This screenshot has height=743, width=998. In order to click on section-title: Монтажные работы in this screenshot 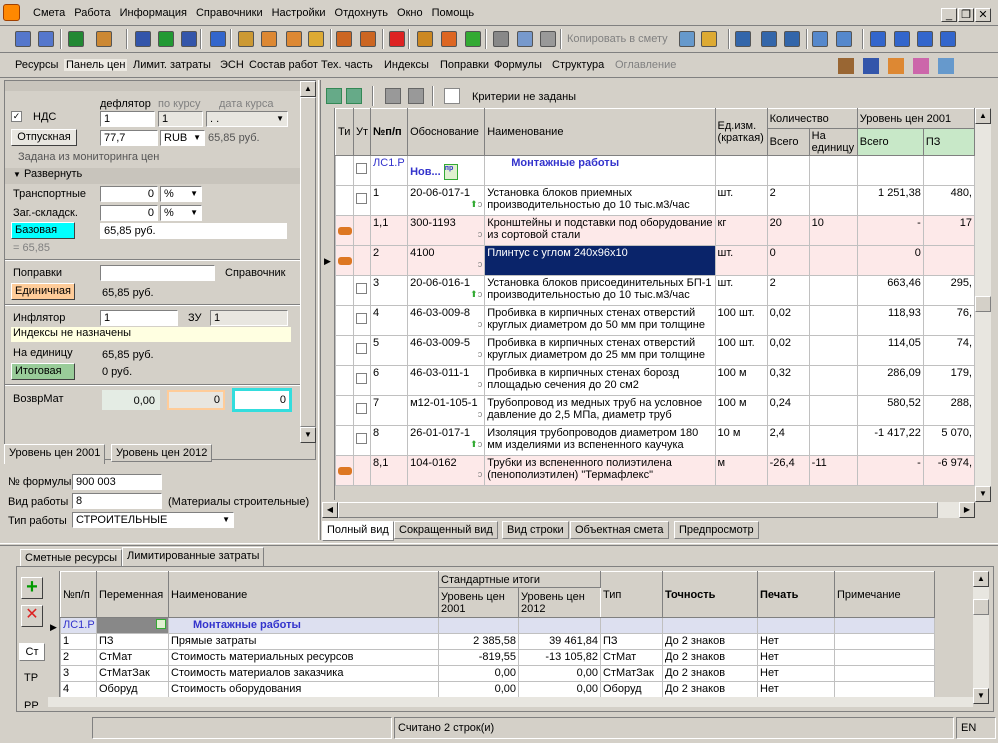, I will do `click(600, 170)`.